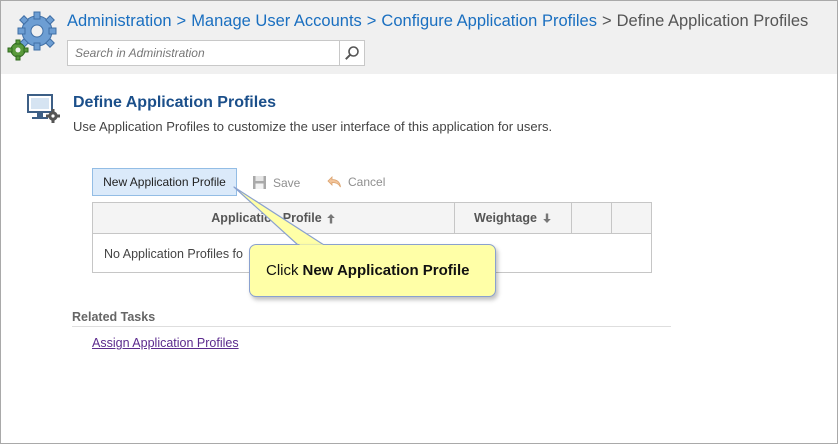 Image resolution: width=838 pixels, height=444 pixels. What do you see at coordinates (173, 254) in the screenshot?
I see `empty-table-message: No Application Profiles fo` at bounding box center [173, 254].